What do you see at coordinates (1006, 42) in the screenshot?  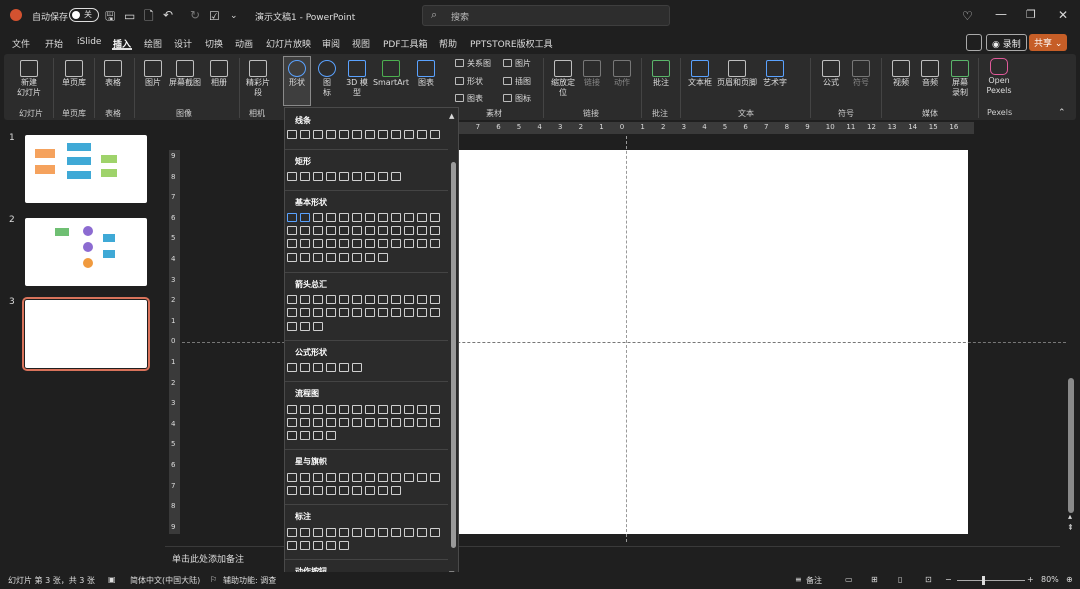 I see `record-button: ◉ 录制` at bounding box center [1006, 42].